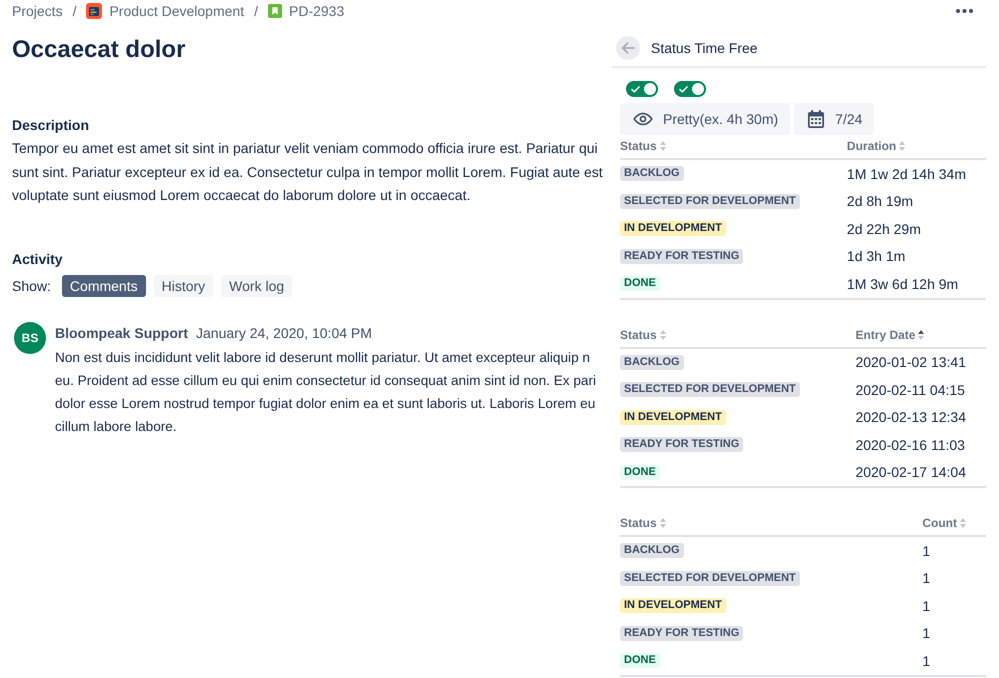 Image resolution: width=999 pixels, height=678 pixels. Describe the element at coordinates (876, 146) in the screenshot. I see `column-header: Duration` at that location.